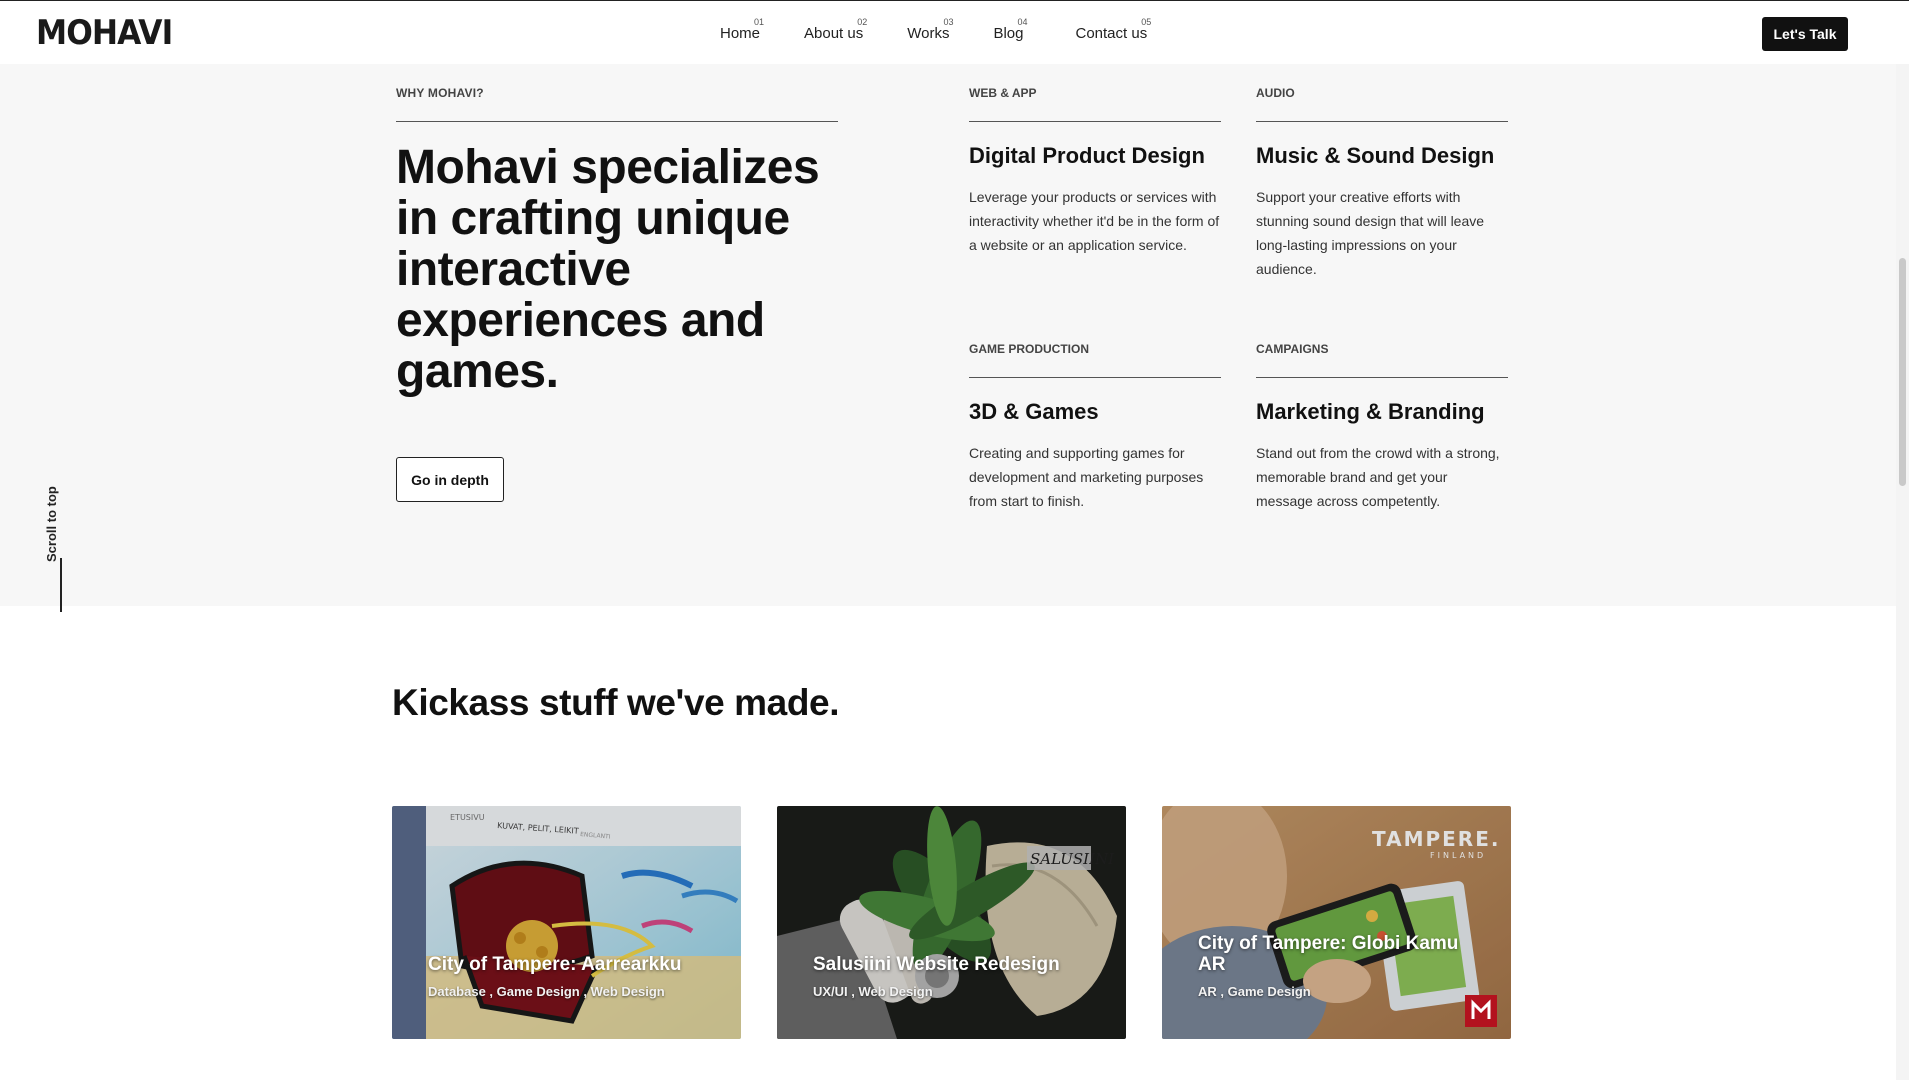  What do you see at coordinates (1805, 34) in the screenshot?
I see `lets-talk-button: Let's Talk` at bounding box center [1805, 34].